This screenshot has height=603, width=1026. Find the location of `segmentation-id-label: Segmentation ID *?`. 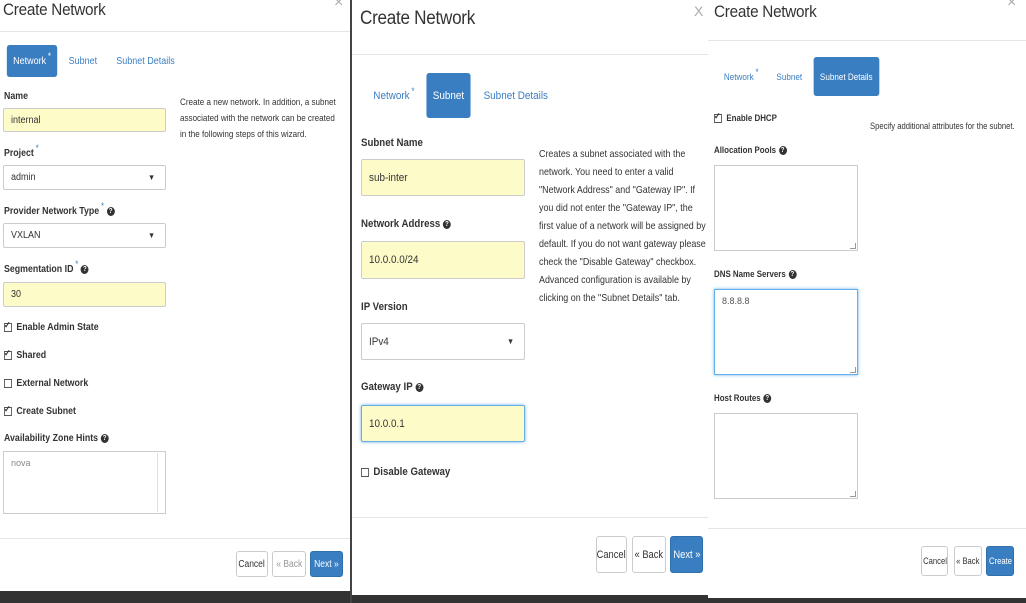

segmentation-id-label: Segmentation ID *? is located at coordinates (46, 267).